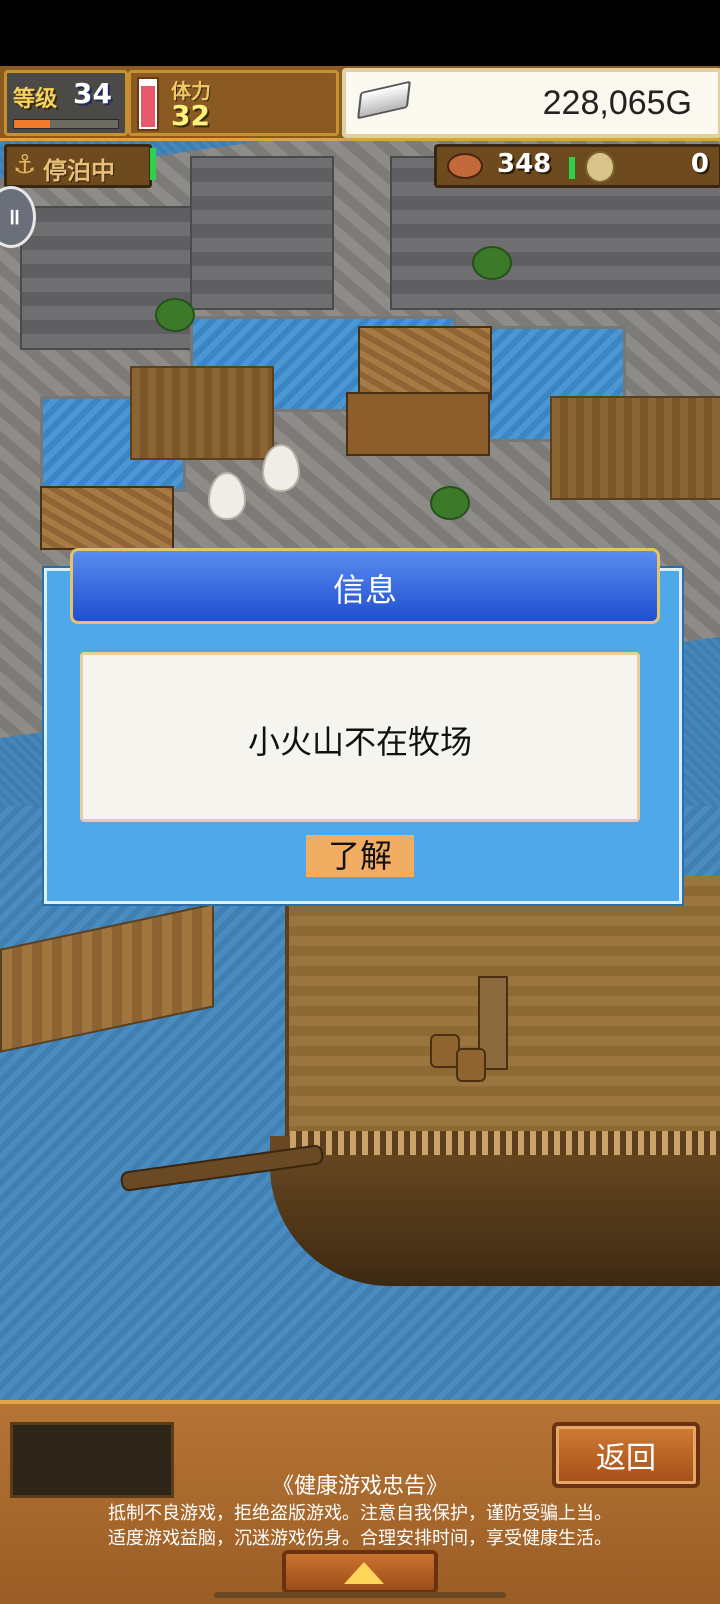 The image size is (720, 1604). I want to click on status-row: ⚓ 停泊中 348 0, so click(360, 165).